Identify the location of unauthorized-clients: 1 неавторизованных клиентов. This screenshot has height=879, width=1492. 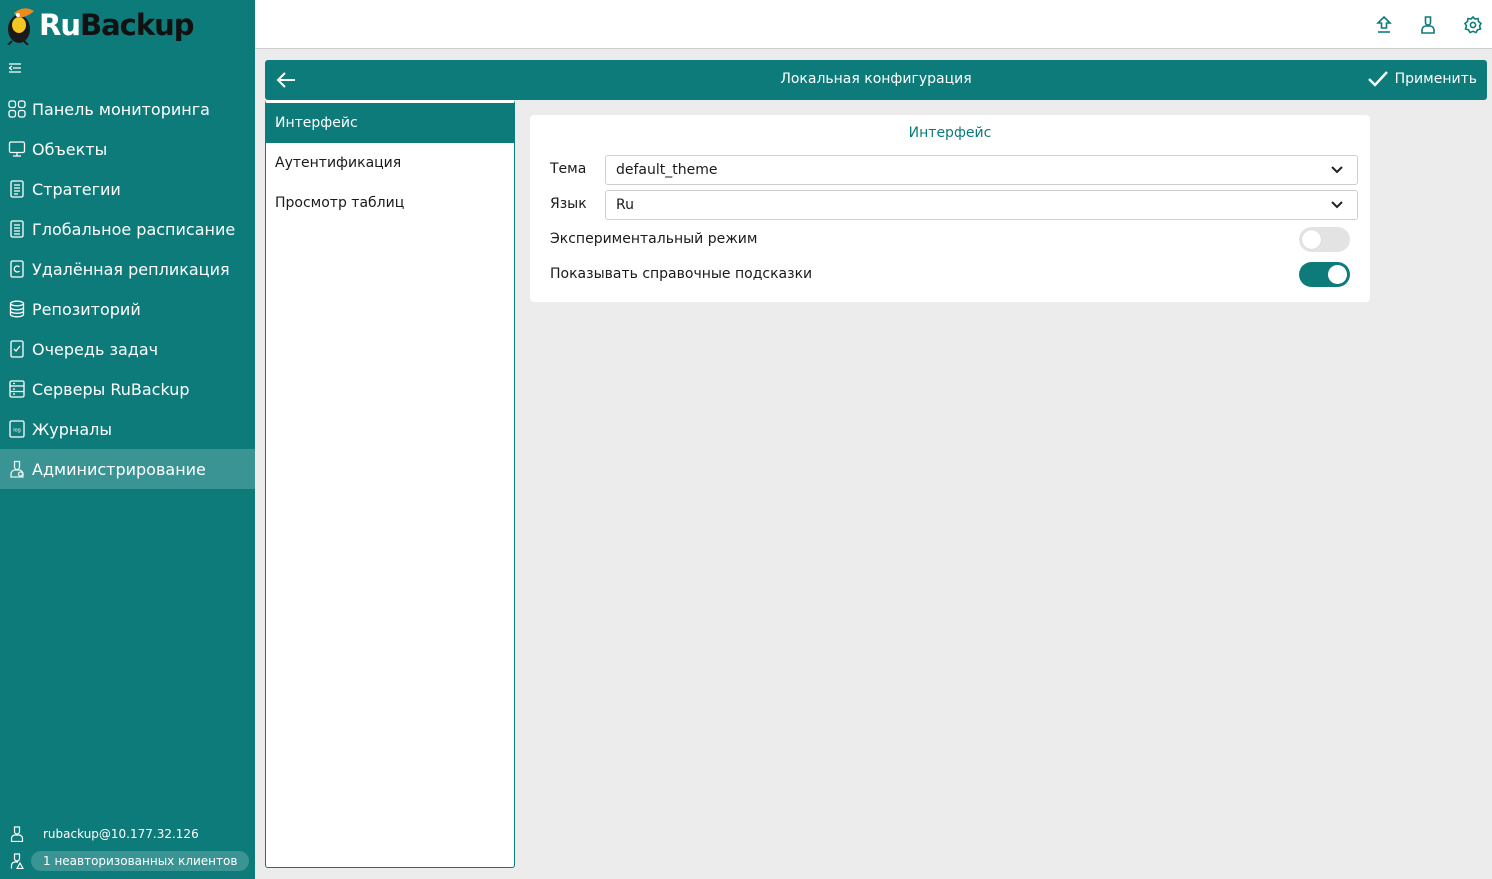
(130, 861).